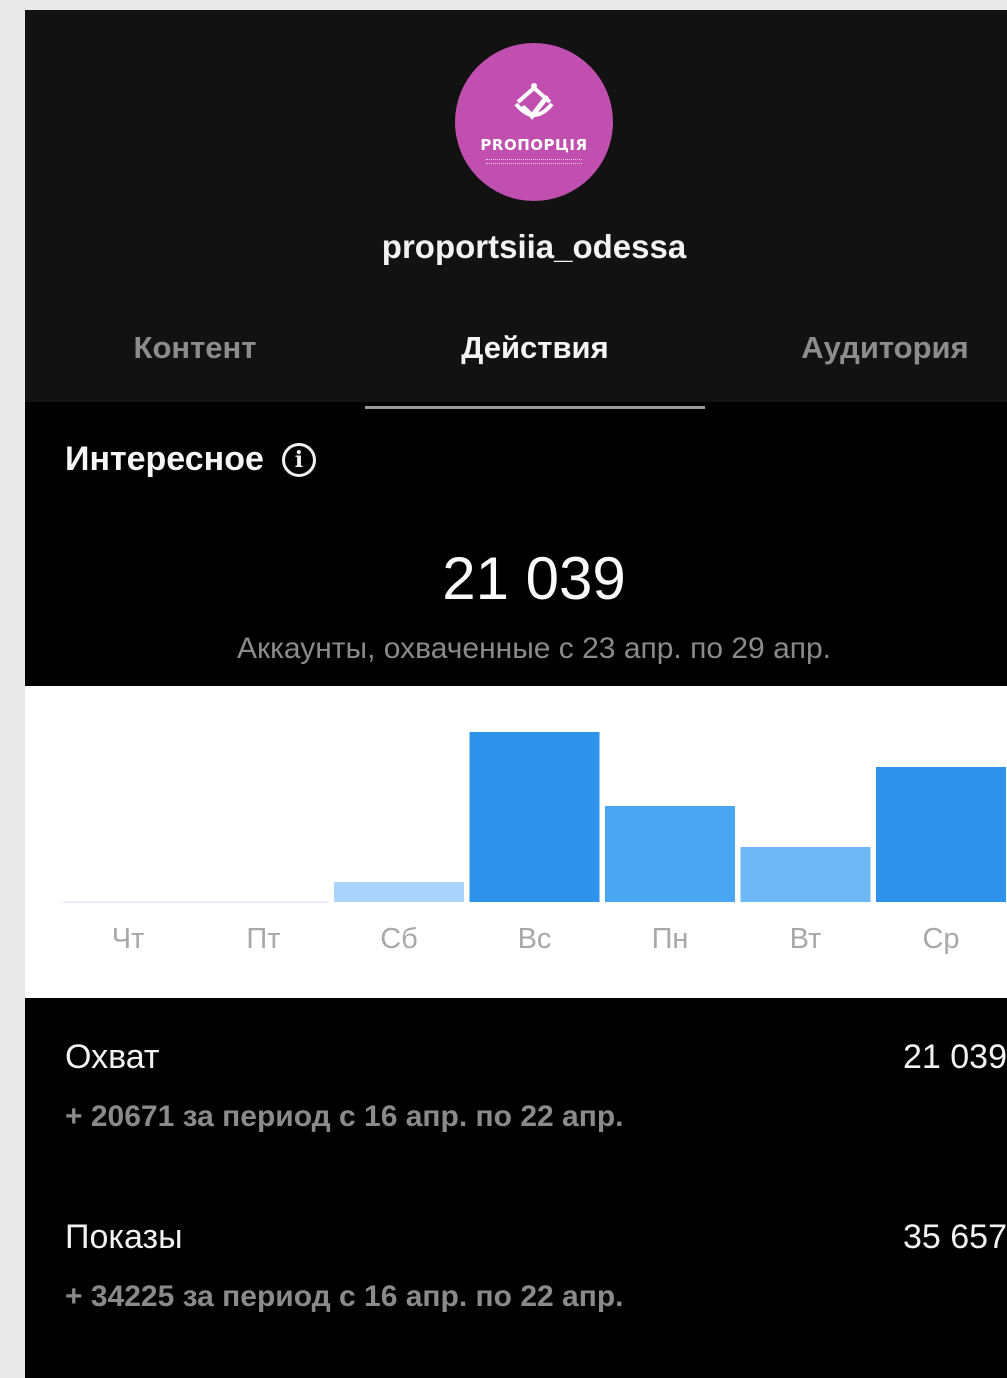 The width and height of the screenshot is (1007, 1378). Describe the element at coordinates (670, 939) in the screenshot. I see `x-tick-label-4: Пн` at that location.